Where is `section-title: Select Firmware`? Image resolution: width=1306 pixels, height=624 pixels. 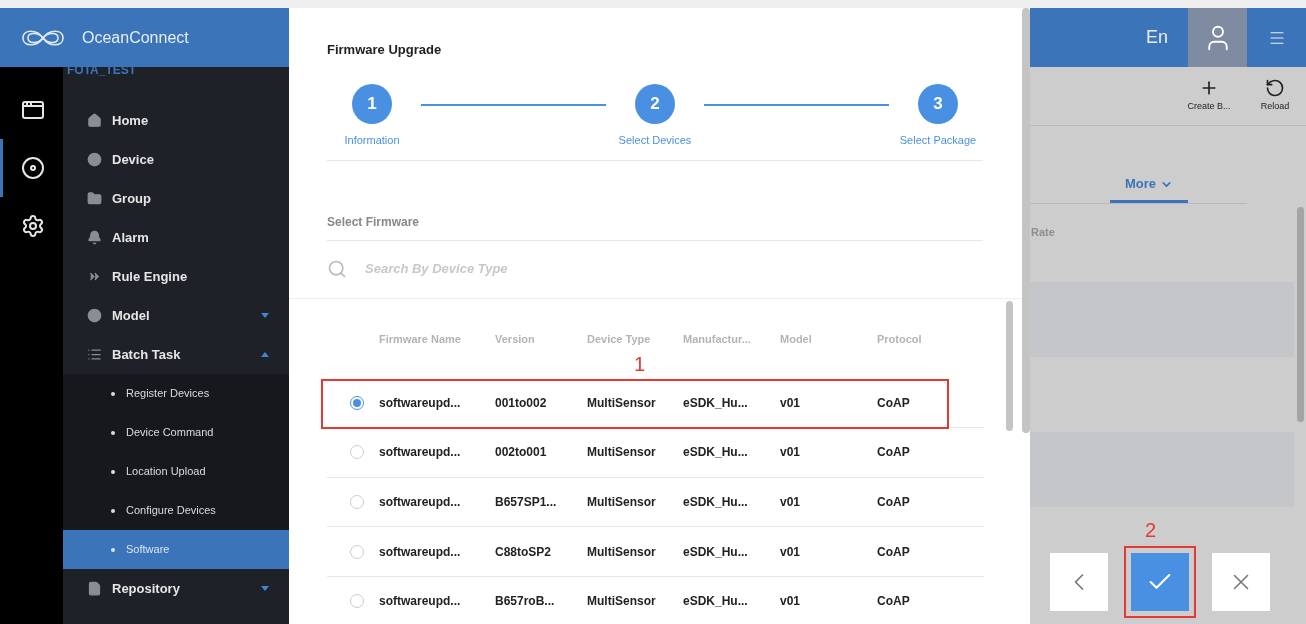 section-title: Select Firmware is located at coordinates (655, 226).